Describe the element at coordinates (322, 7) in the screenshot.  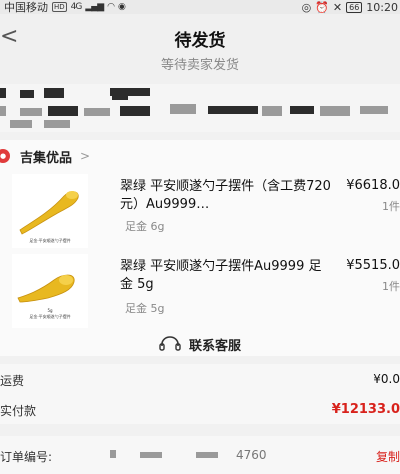
I see `alarm-icon: ⏰` at that location.